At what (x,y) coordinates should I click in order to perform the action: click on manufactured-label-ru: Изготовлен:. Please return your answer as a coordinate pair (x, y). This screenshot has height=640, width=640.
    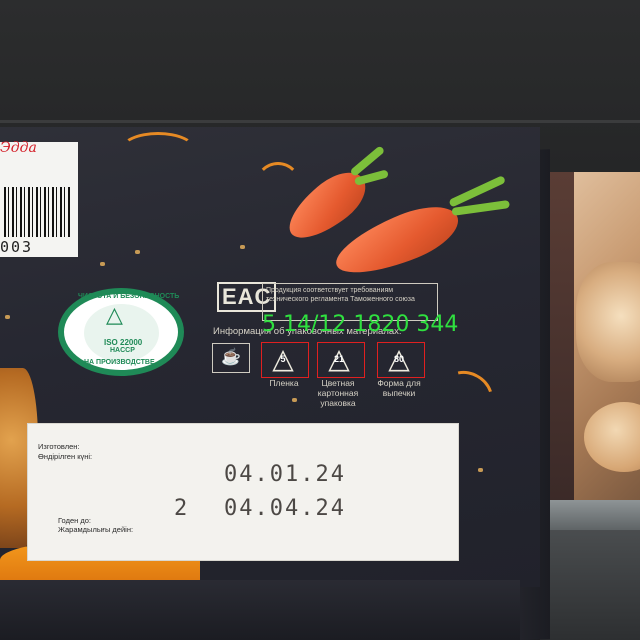
    Looking at the image, I should click on (59, 446).